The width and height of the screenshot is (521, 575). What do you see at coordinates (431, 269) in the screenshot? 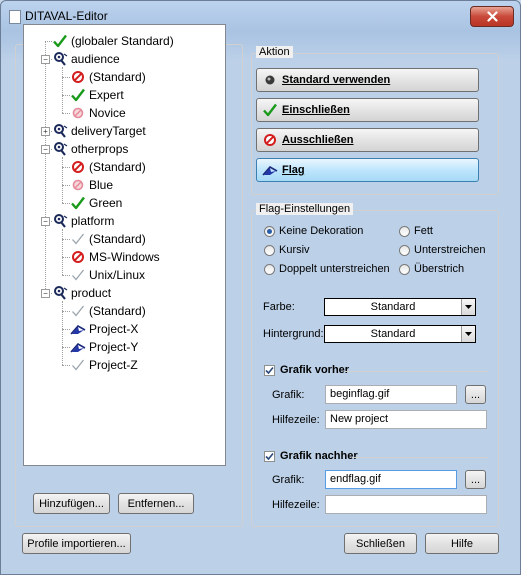
I see `decoration-radio: Überstrich` at bounding box center [431, 269].